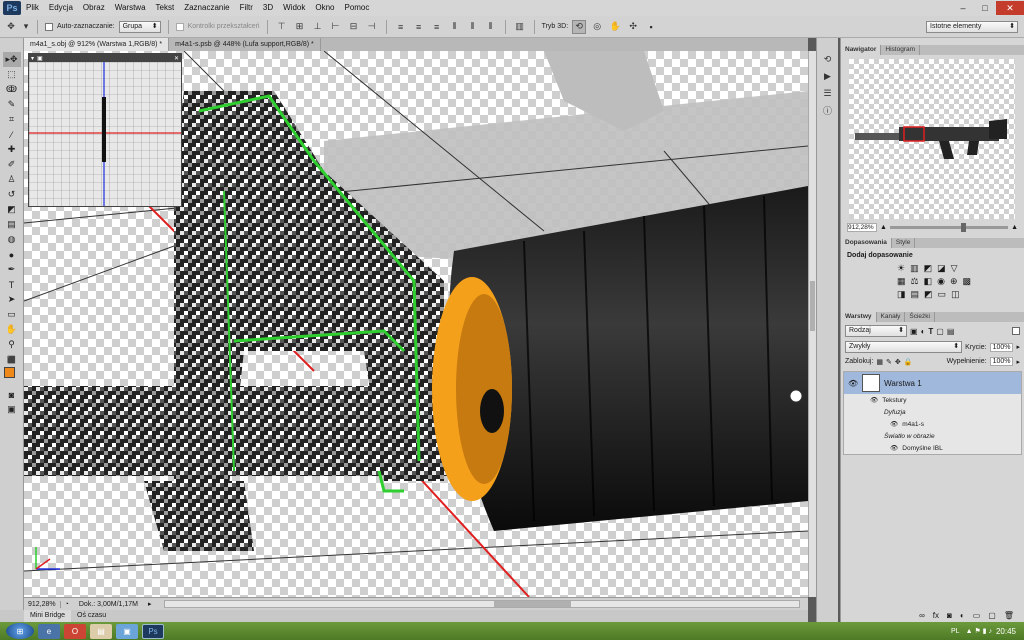  What do you see at coordinates (949, 227) in the screenshot?
I see `navigator-zoom-slider` at bounding box center [949, 227].